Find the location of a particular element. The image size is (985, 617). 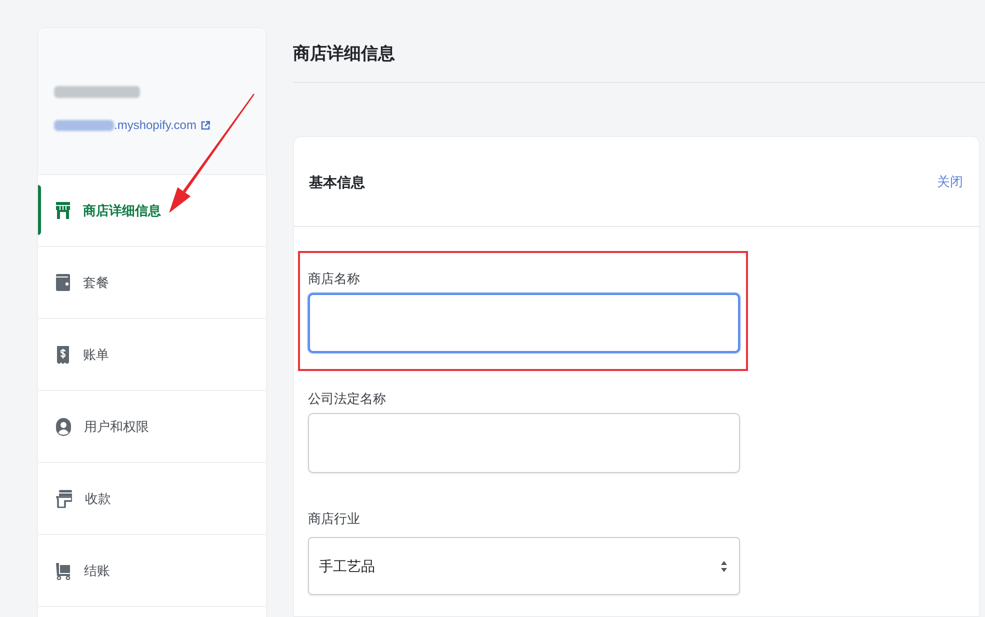

page-title: 商店详细信息 is located at coordinates (344, 54).